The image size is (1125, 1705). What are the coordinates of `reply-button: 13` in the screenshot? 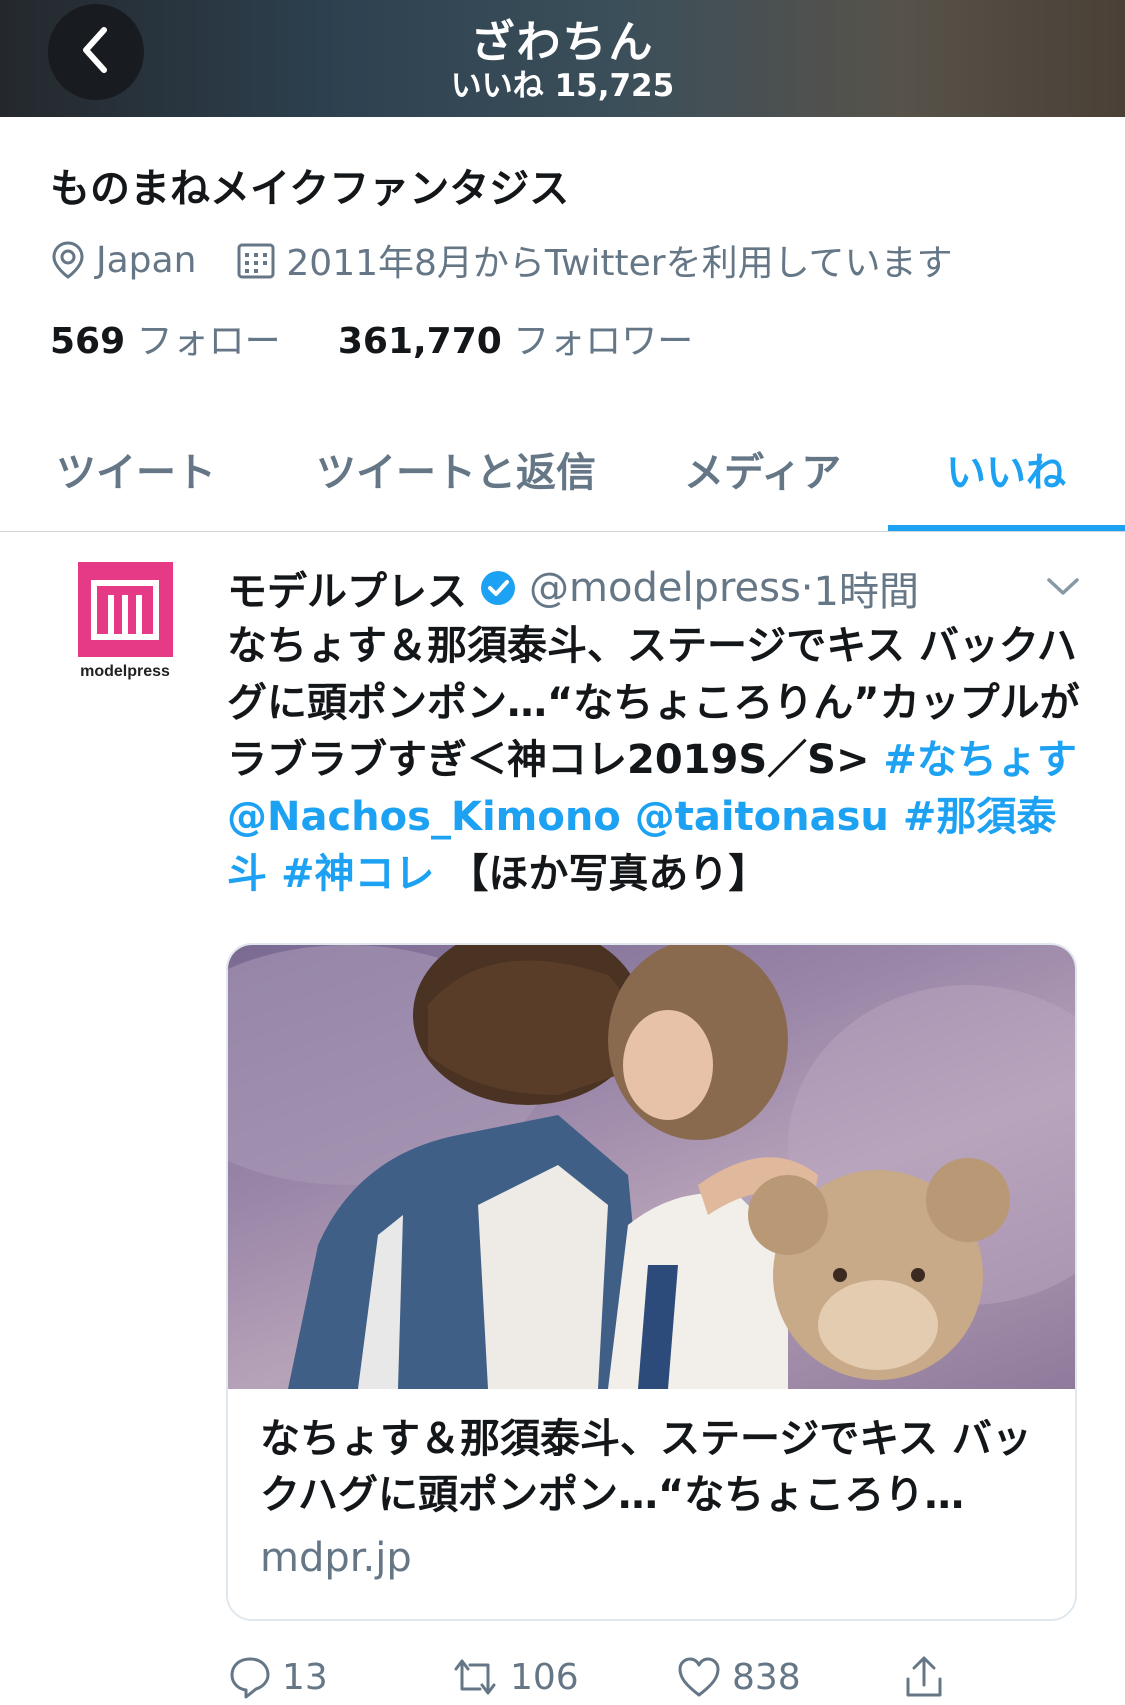 It's located at (278, 1677).